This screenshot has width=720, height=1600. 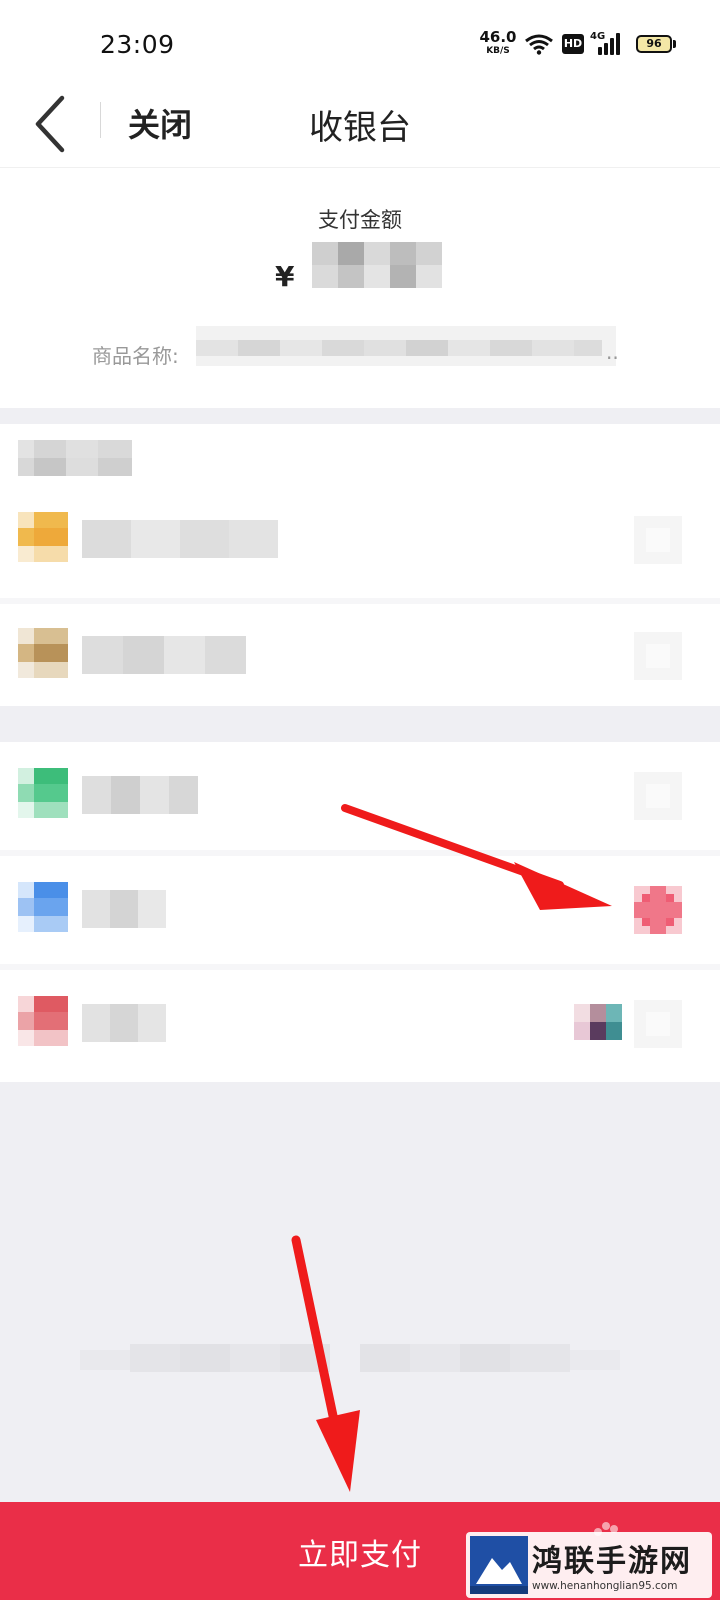 What do you see at coordinates (598, 1022) in the screenshot?
I see `promo-badge-icon` at bounding box center [598, 1022].